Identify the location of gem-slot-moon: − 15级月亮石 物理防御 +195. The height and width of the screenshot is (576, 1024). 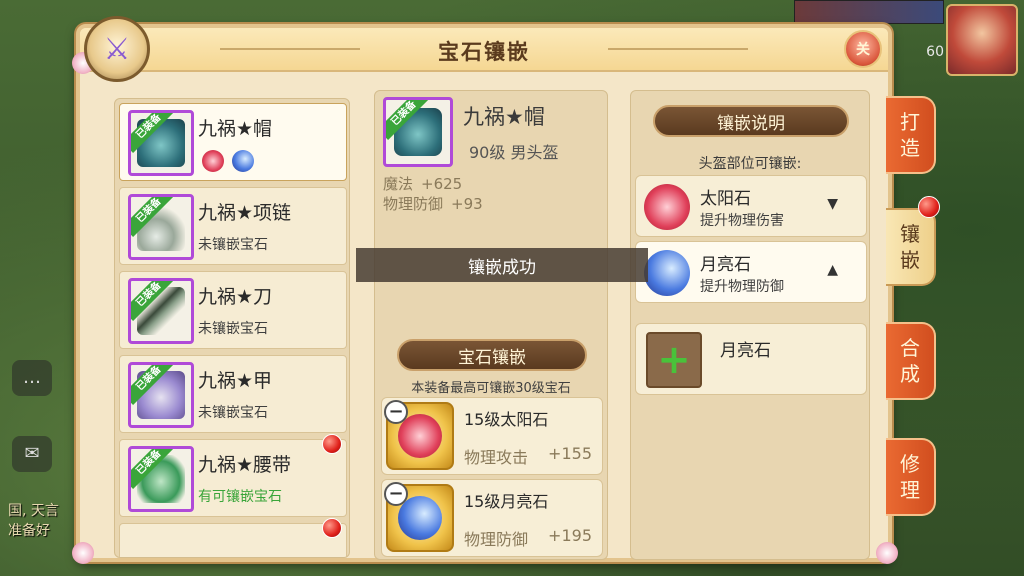
(492, 518).